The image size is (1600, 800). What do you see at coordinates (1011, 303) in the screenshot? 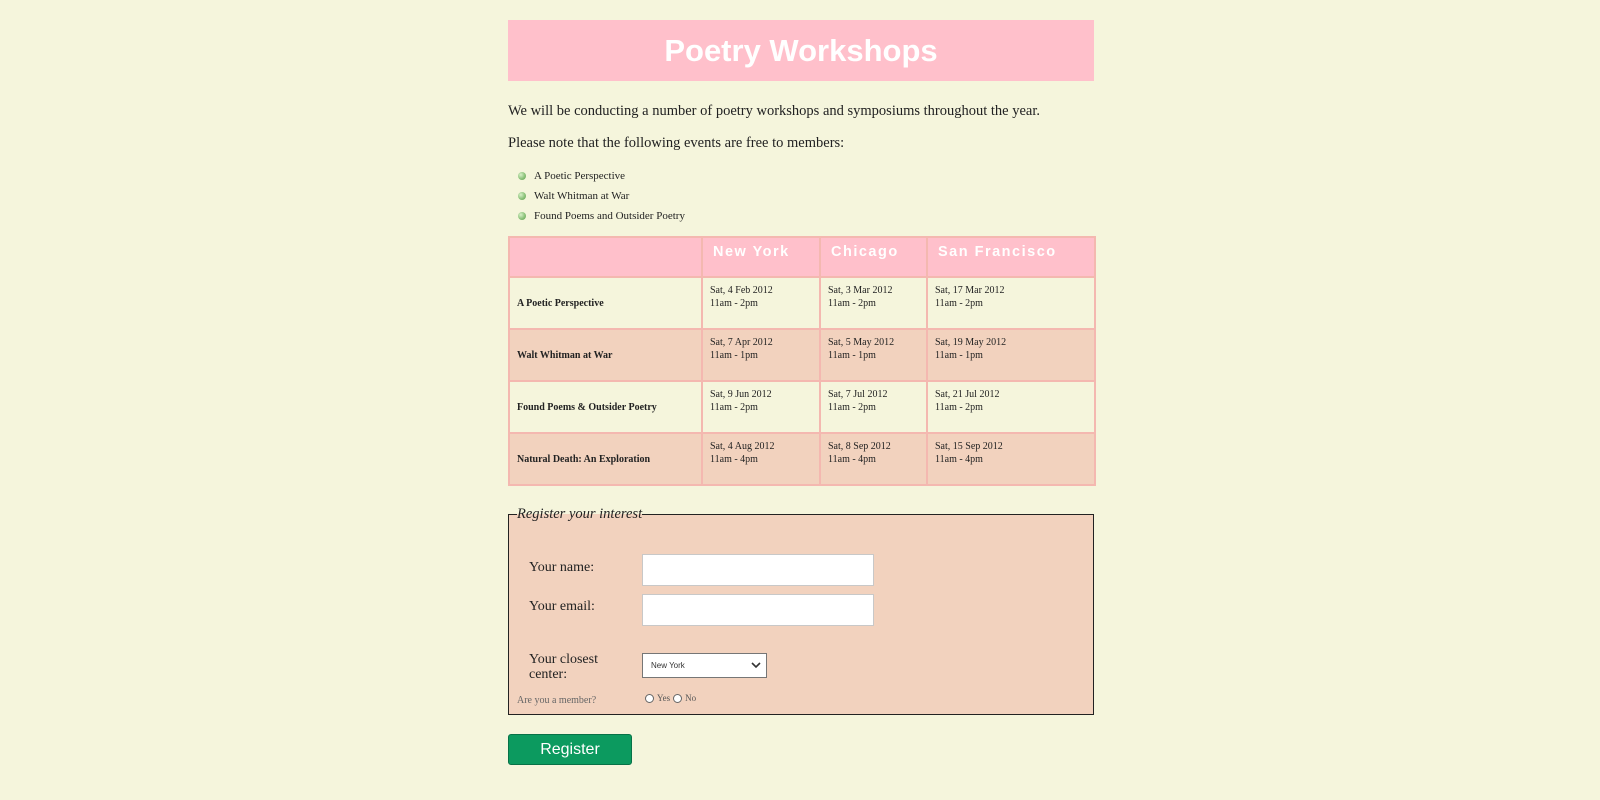
I see `session-cell: Sat, 17 Mar 2012 11am - 2pm` at bounding box center [1011, 303].